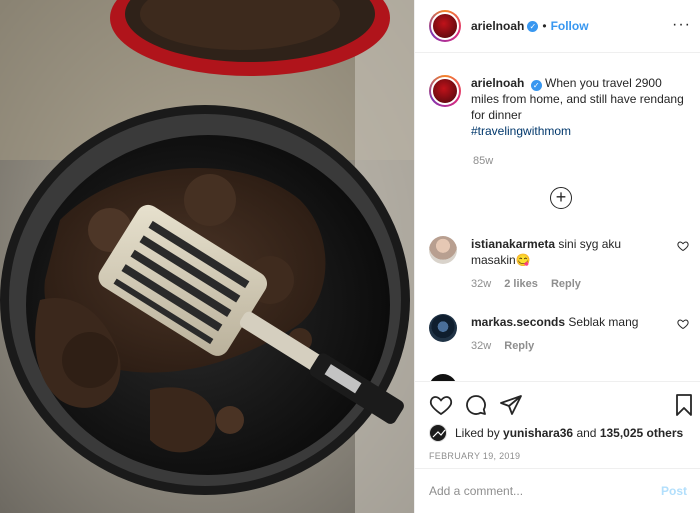 This screenshot has width=700, height=513. What do you see at coordinates (438, 433) in the screenshot?
I see `liker-avatar` at bounding box center [438, 433].